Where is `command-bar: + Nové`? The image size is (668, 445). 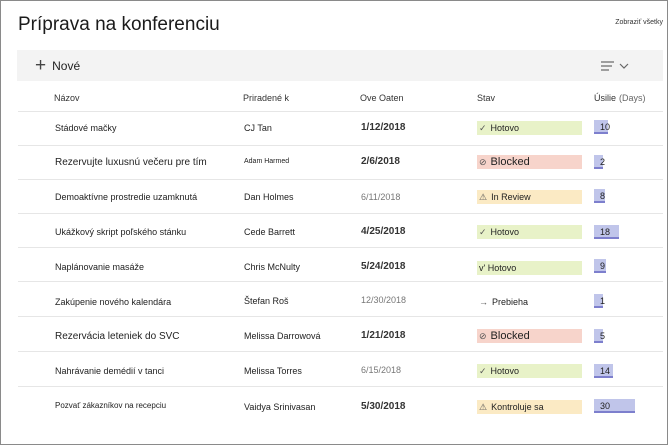
command-bar: + Nové is located at coordinates (340, 65).